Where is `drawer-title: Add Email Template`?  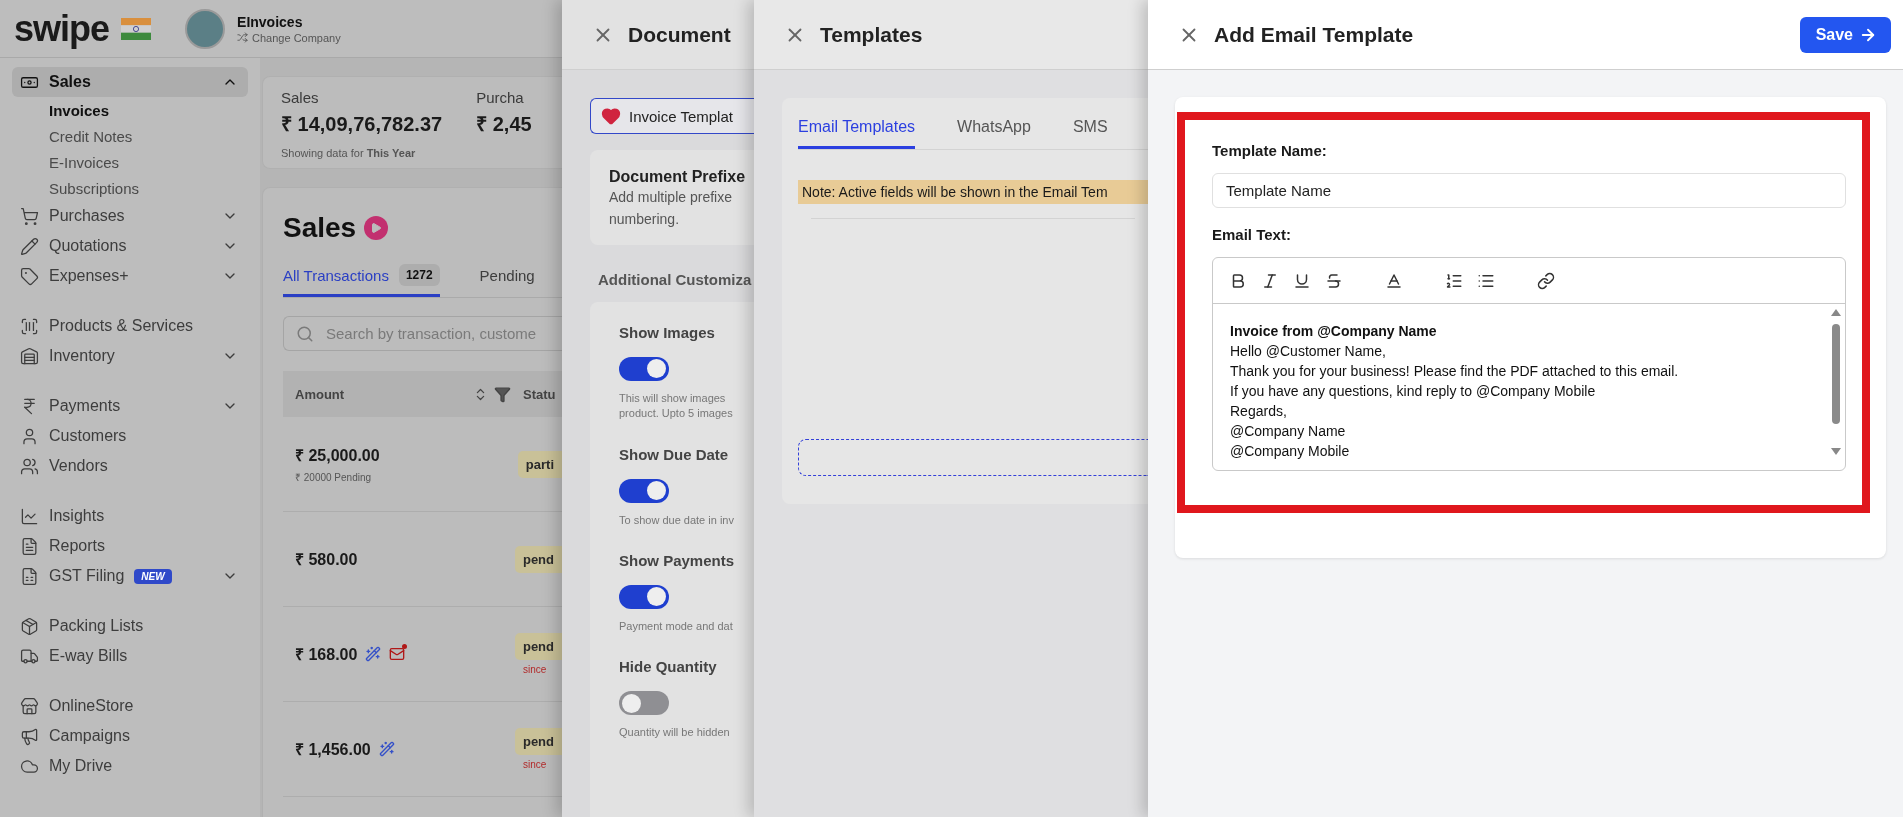 drawer-title: Add Email Template is located at coordinates (1314, 34).